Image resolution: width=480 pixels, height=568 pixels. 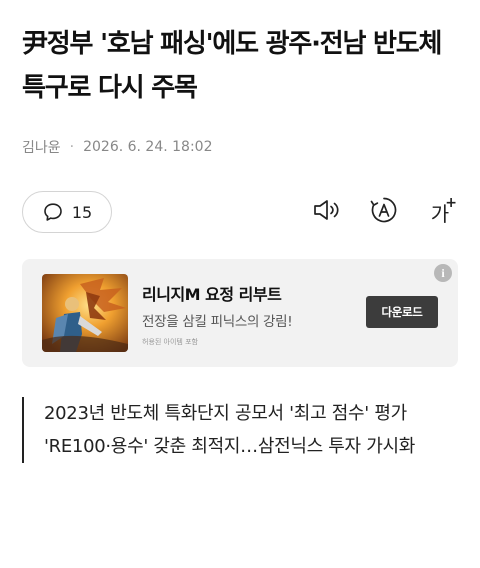 What do you see at coordinates (170, 342) in the screenshot?
I see `ad-fine-print: 허용된 아이템 포함` at bounding box center [170, 342].